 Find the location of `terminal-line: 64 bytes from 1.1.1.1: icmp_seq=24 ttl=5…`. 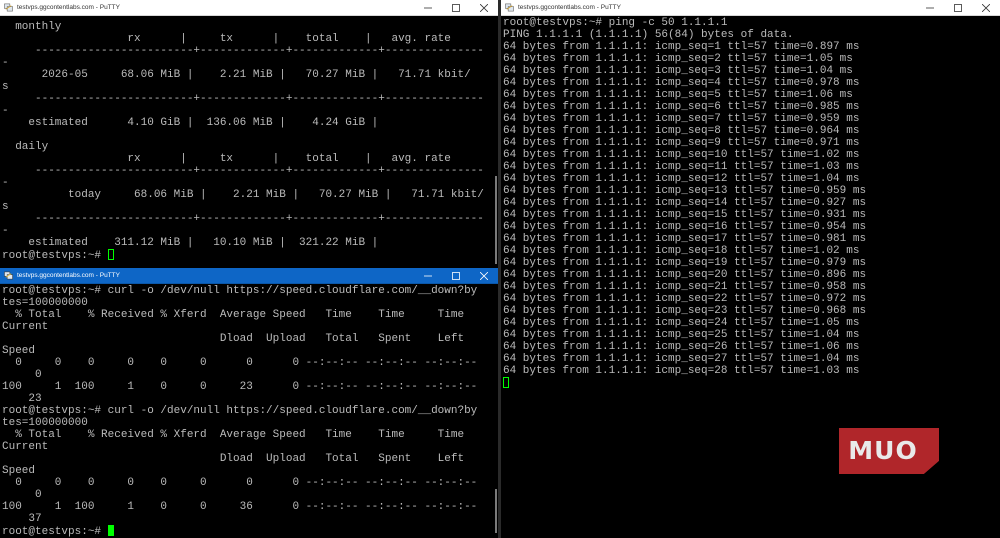

terminal-line: 64 bytes from 1.1.1.1: icmp_seq=24 ttl=5… is located at coordinates (681, 323).